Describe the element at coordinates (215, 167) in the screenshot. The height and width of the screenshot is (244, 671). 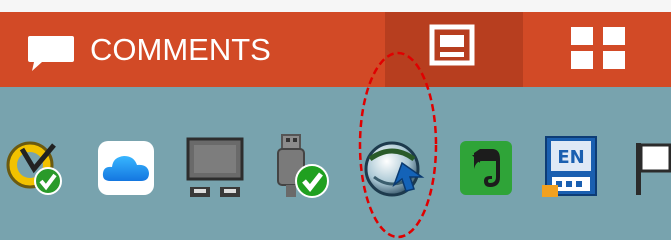
I see `network-monitor-icon` at that location.